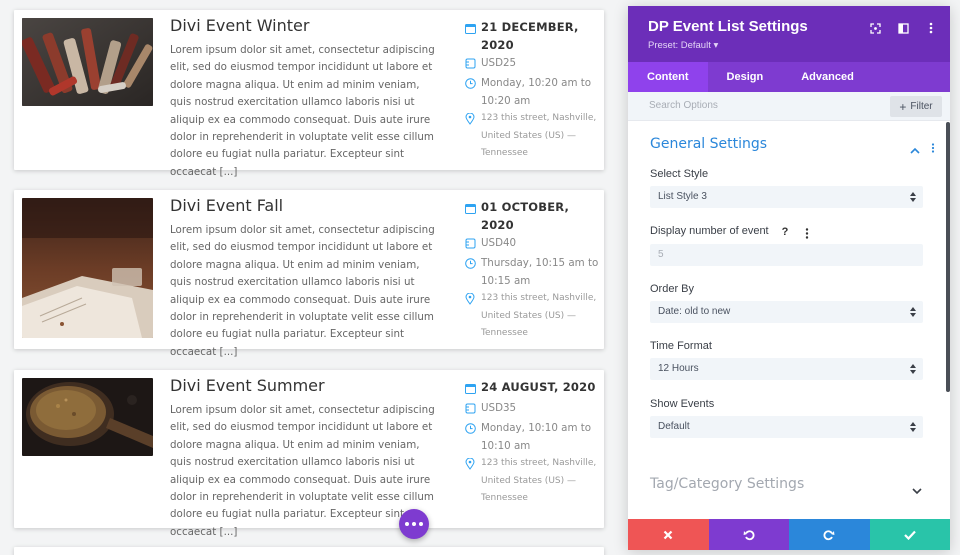 The image size is (960, 555). I want to click on select-style-label: Select Style, so click(679, 174).